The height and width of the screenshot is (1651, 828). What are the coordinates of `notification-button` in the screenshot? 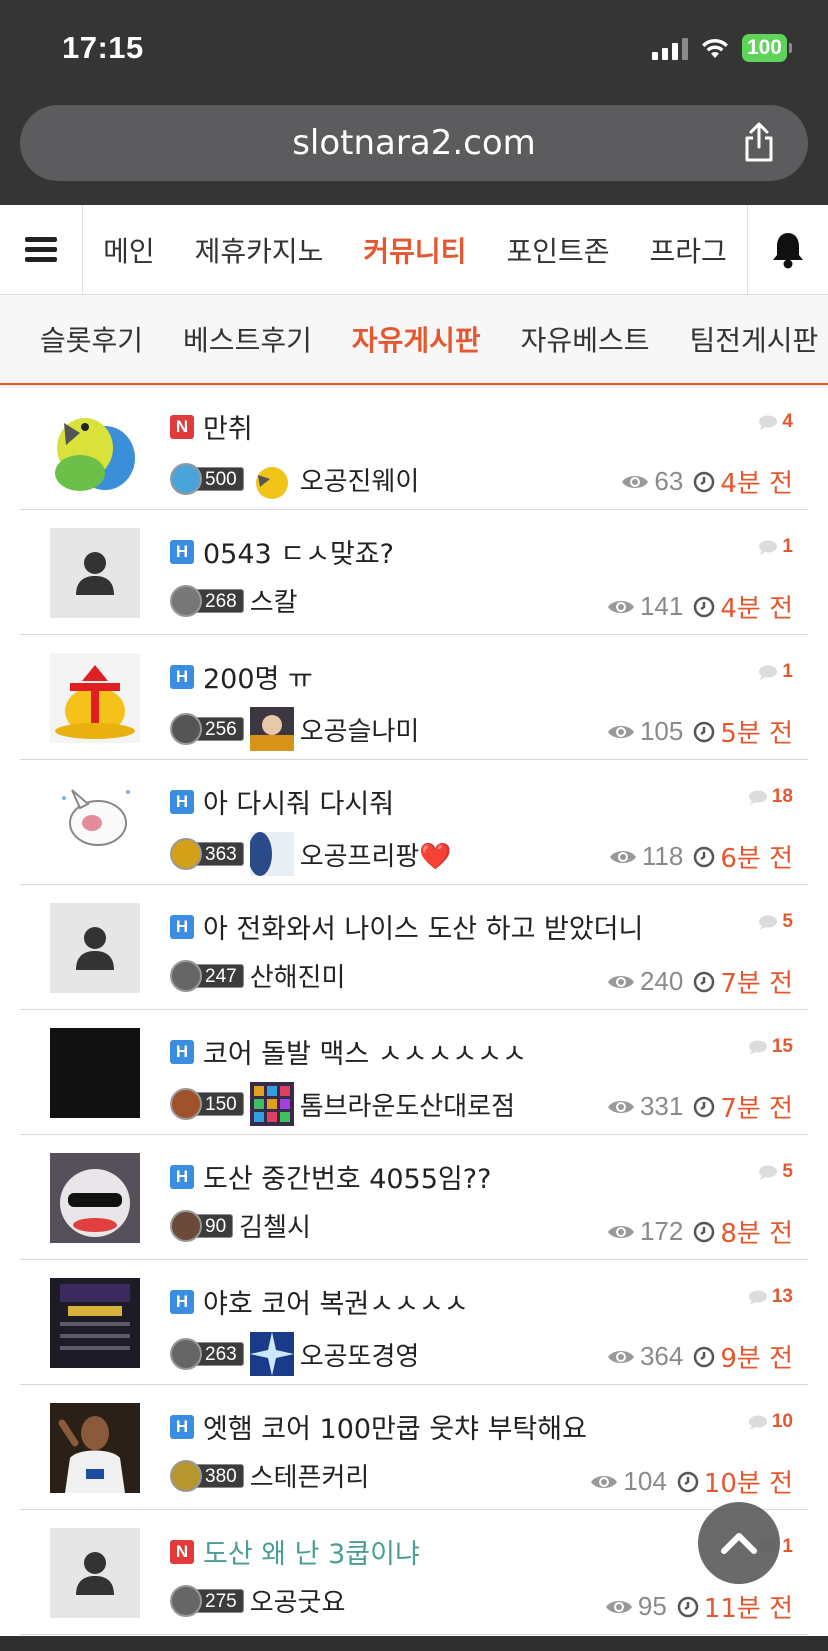 It's located at (787, 249).